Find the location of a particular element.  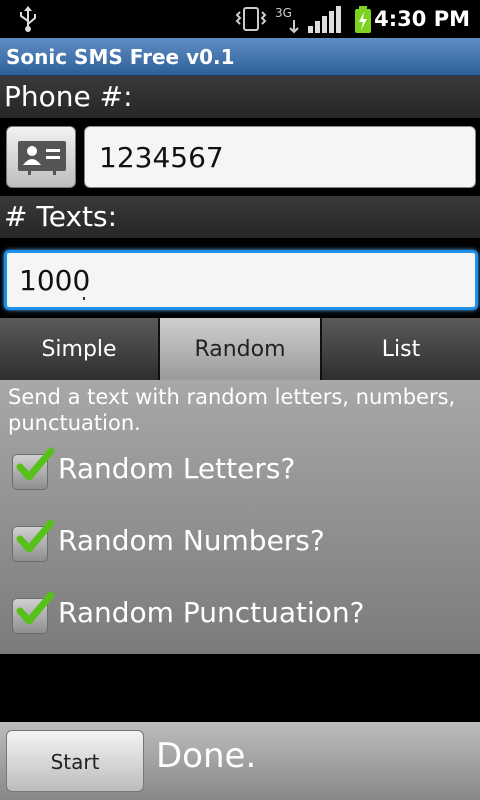

phone-row: 1234567 is located at coordinates (240, 157).